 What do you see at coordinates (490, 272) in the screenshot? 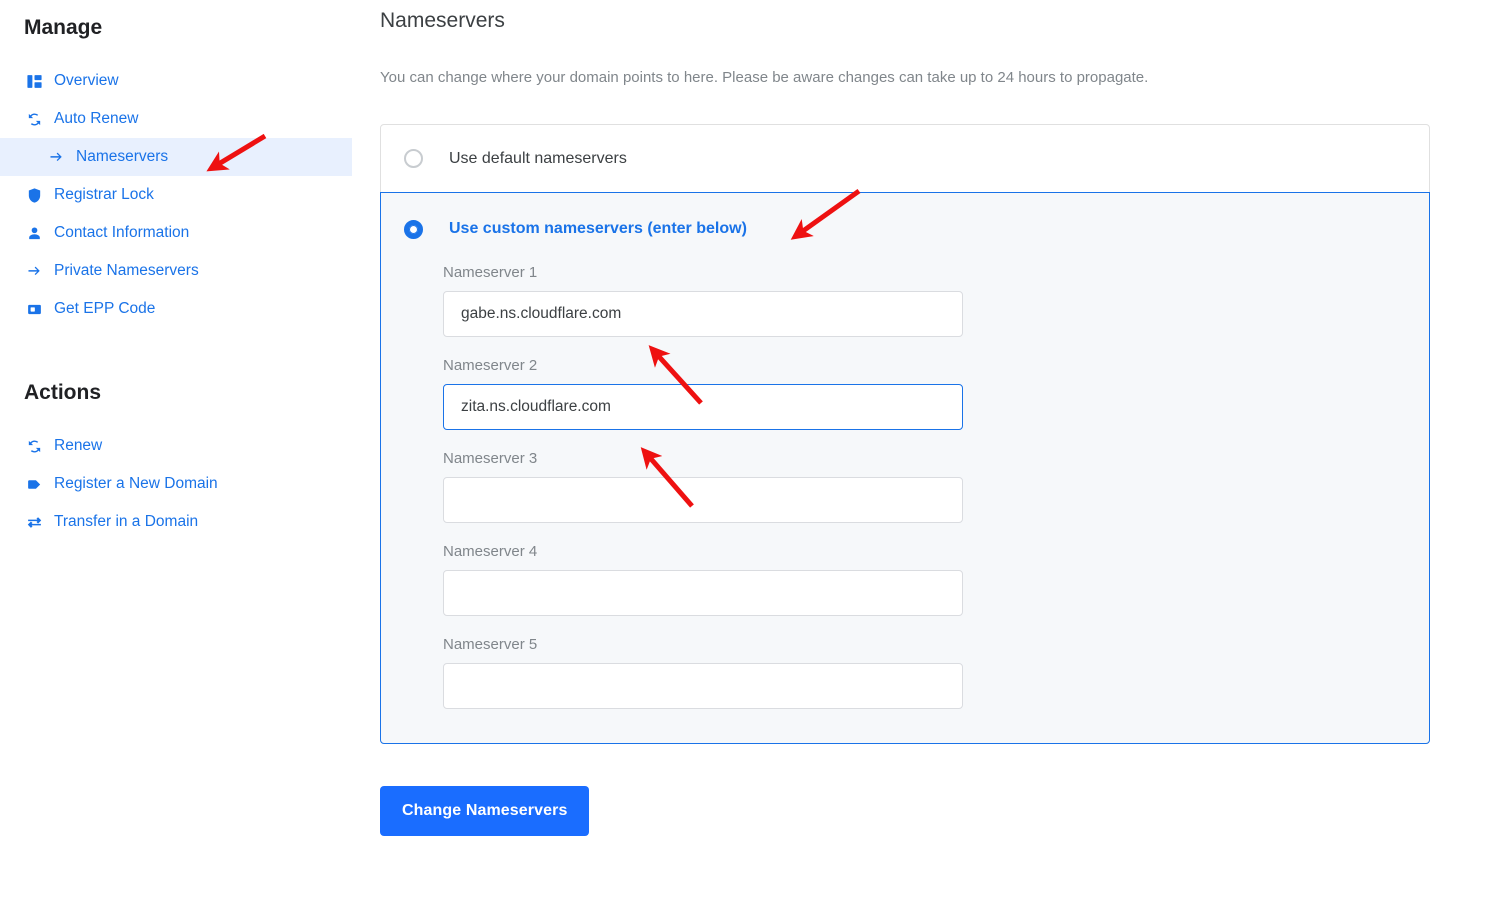
I see `nameserver-1-label: Nameserver 1` at bounding box center [490, 272].